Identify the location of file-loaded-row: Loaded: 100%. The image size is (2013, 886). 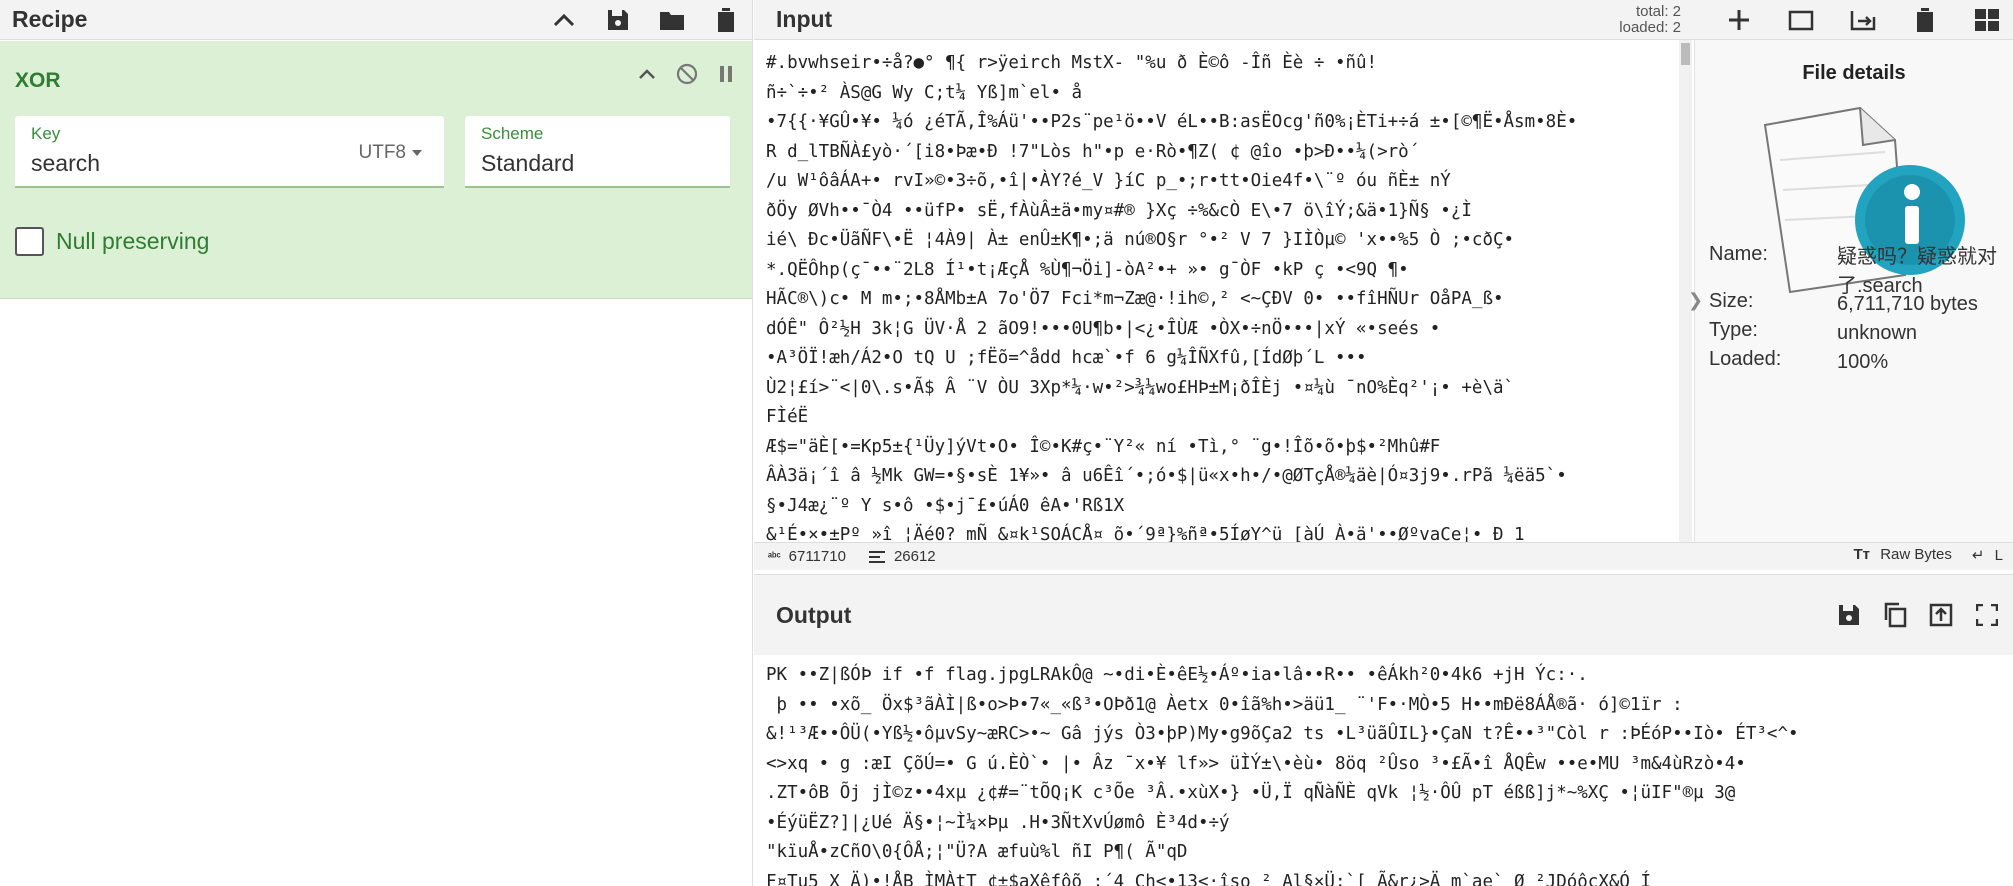
(1798, 360).